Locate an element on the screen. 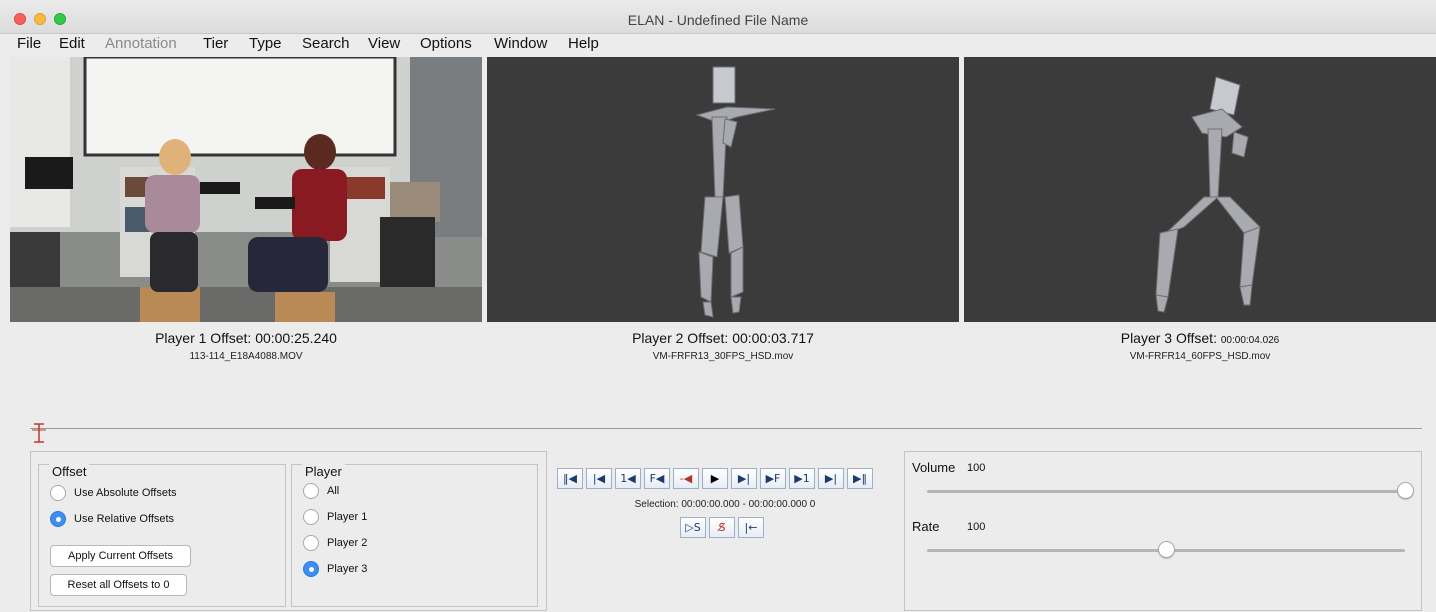 This screenshot has height=612, width=1436. player-2-file-name: VM-FRFR13_30FPS_HSD.mov is located at coordinates (723, 356).